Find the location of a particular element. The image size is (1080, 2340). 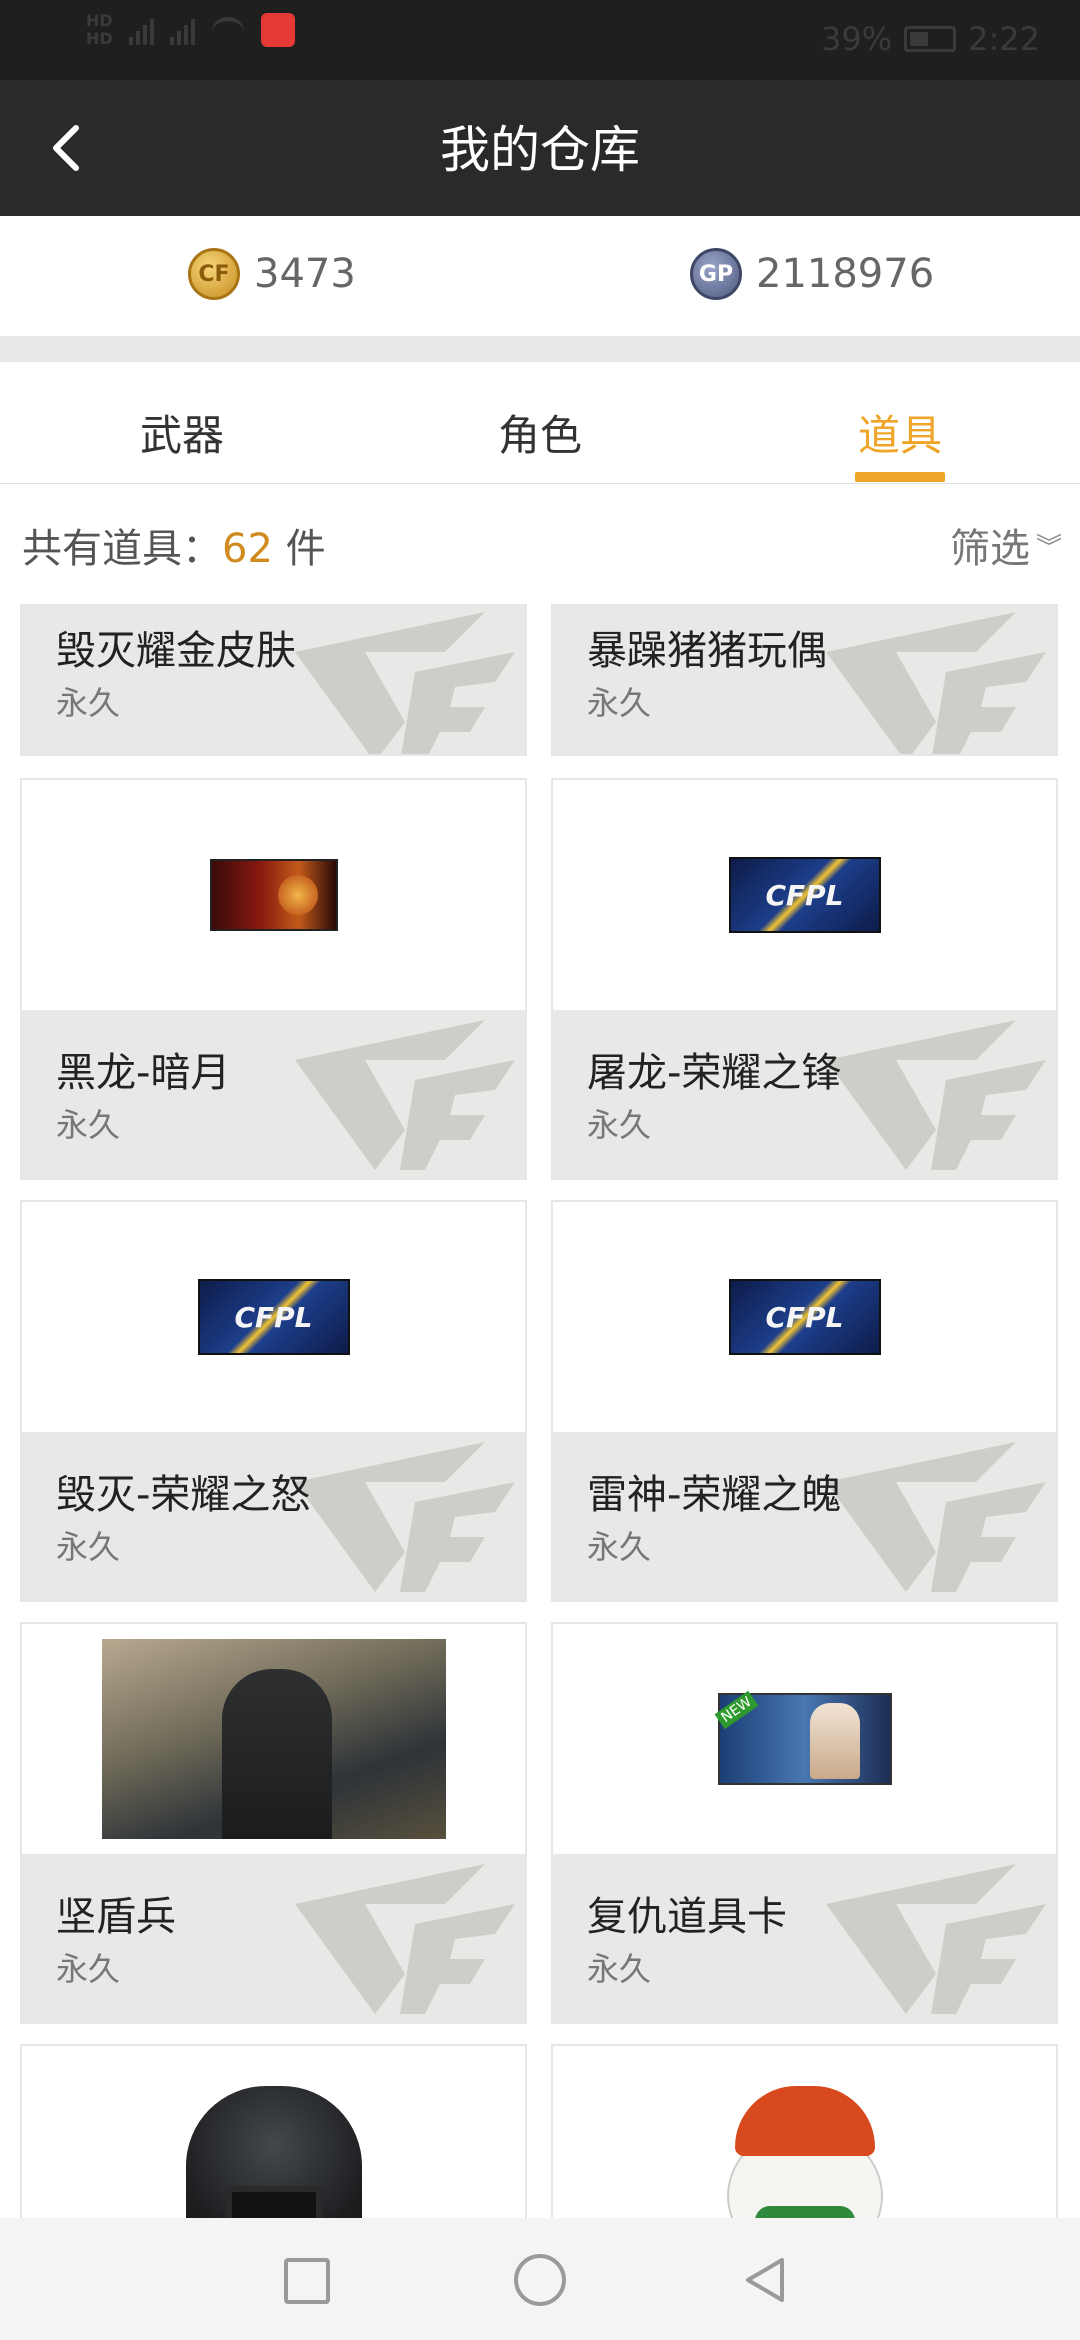

count-prefix: 共有道具： is located at coordinates (122, 549).